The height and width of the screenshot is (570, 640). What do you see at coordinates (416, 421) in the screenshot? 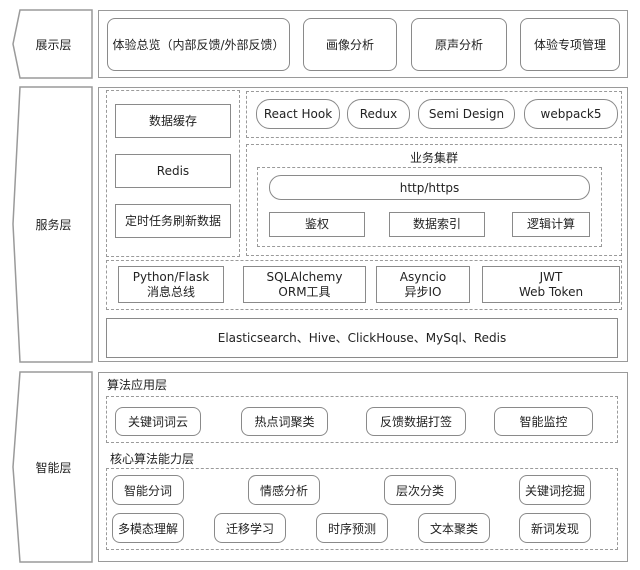
I see `feedback-tagging-pill: 反馈数据打签` at bounding box center [416, 421].